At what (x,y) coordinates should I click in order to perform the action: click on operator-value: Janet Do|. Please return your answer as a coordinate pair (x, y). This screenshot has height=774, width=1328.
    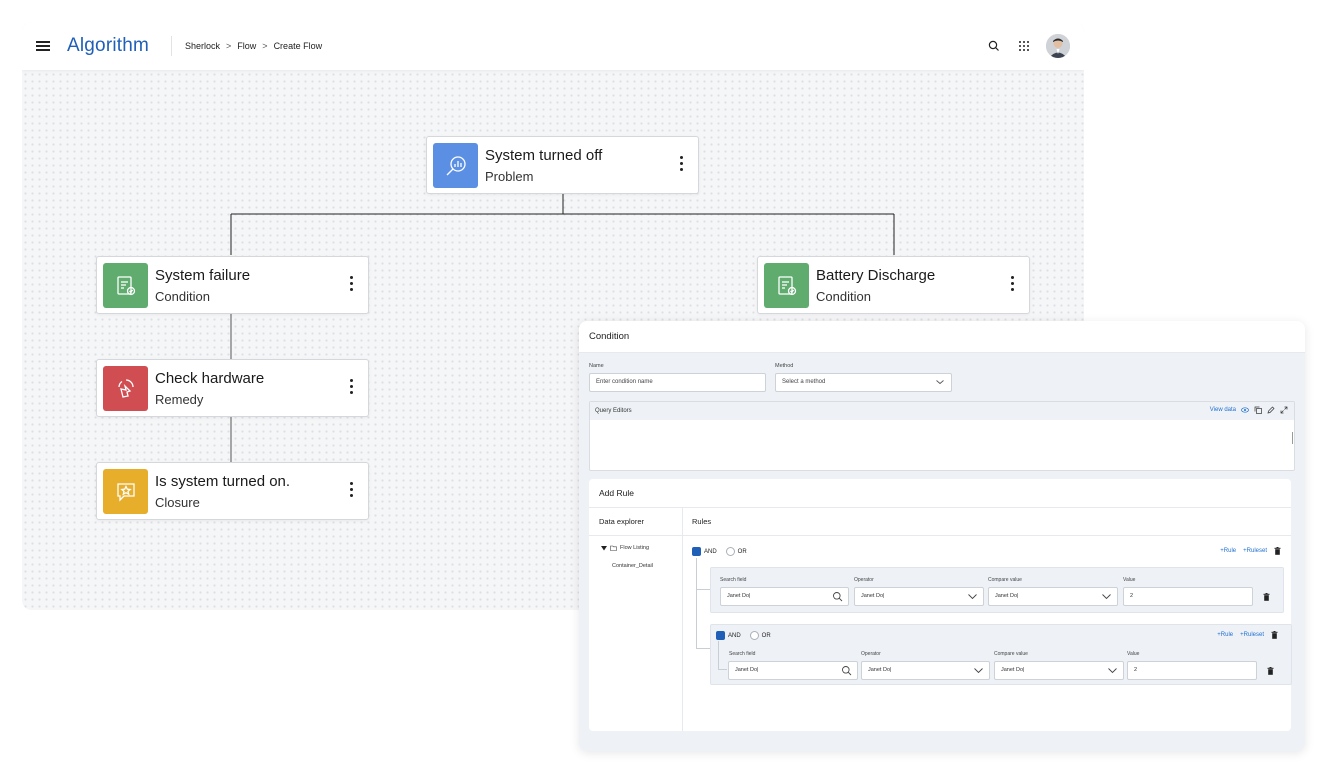
    Looking at the image, I should click on (873, 596).